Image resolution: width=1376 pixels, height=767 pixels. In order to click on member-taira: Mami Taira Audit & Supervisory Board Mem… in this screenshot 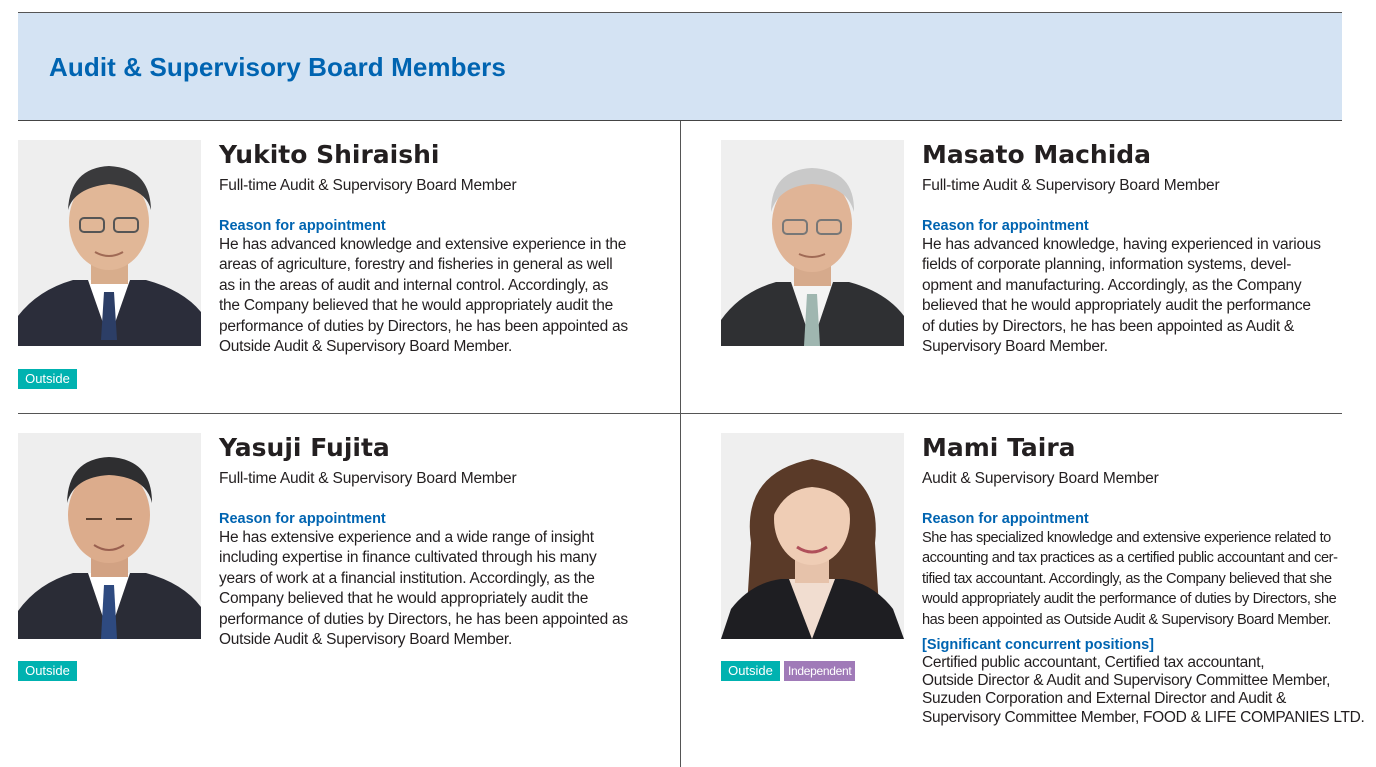, I will do `click(1143, 580)`.